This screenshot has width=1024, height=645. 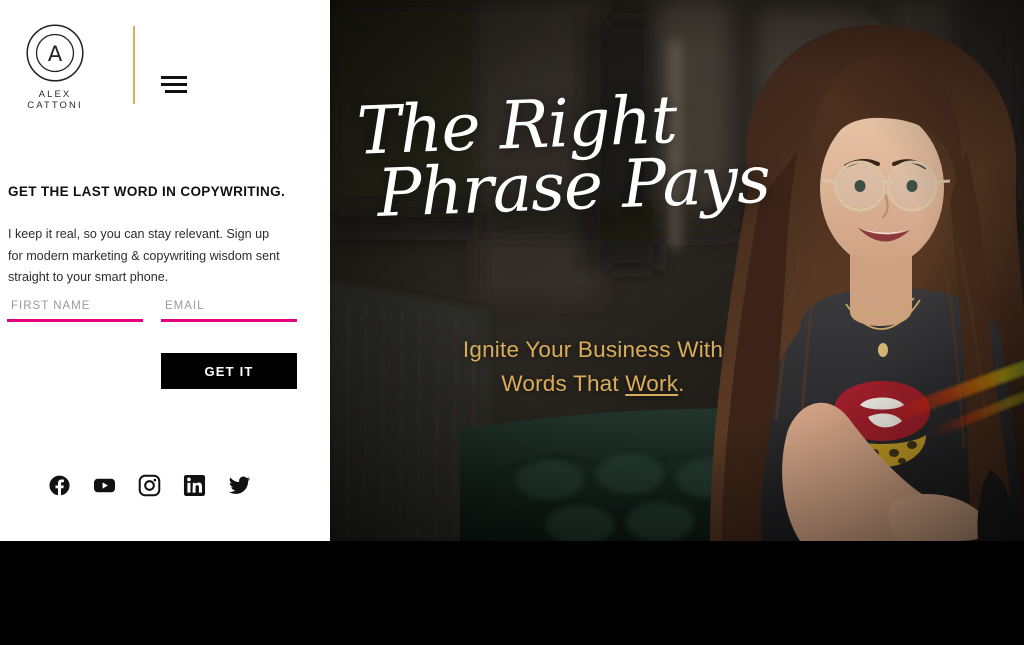 I want to click on first-name-underline, so click(x=75, y=320).